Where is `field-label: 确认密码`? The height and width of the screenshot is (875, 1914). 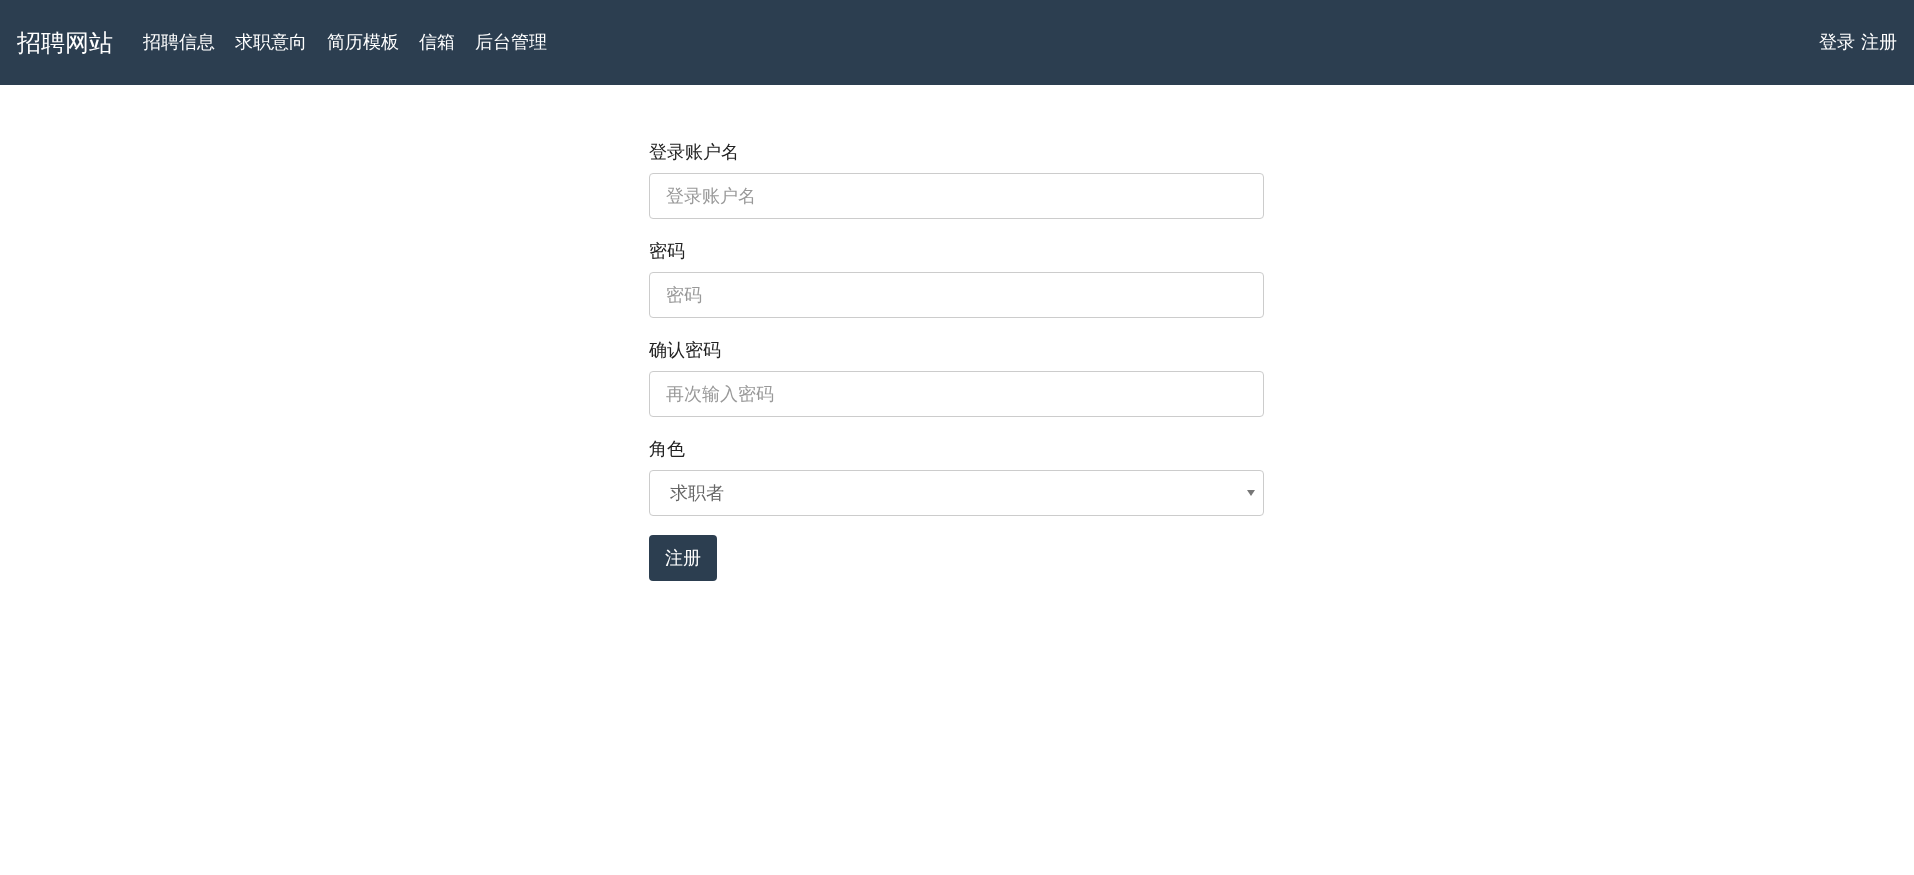
field-label: 确认密码 is located at coordinates (685, 350).